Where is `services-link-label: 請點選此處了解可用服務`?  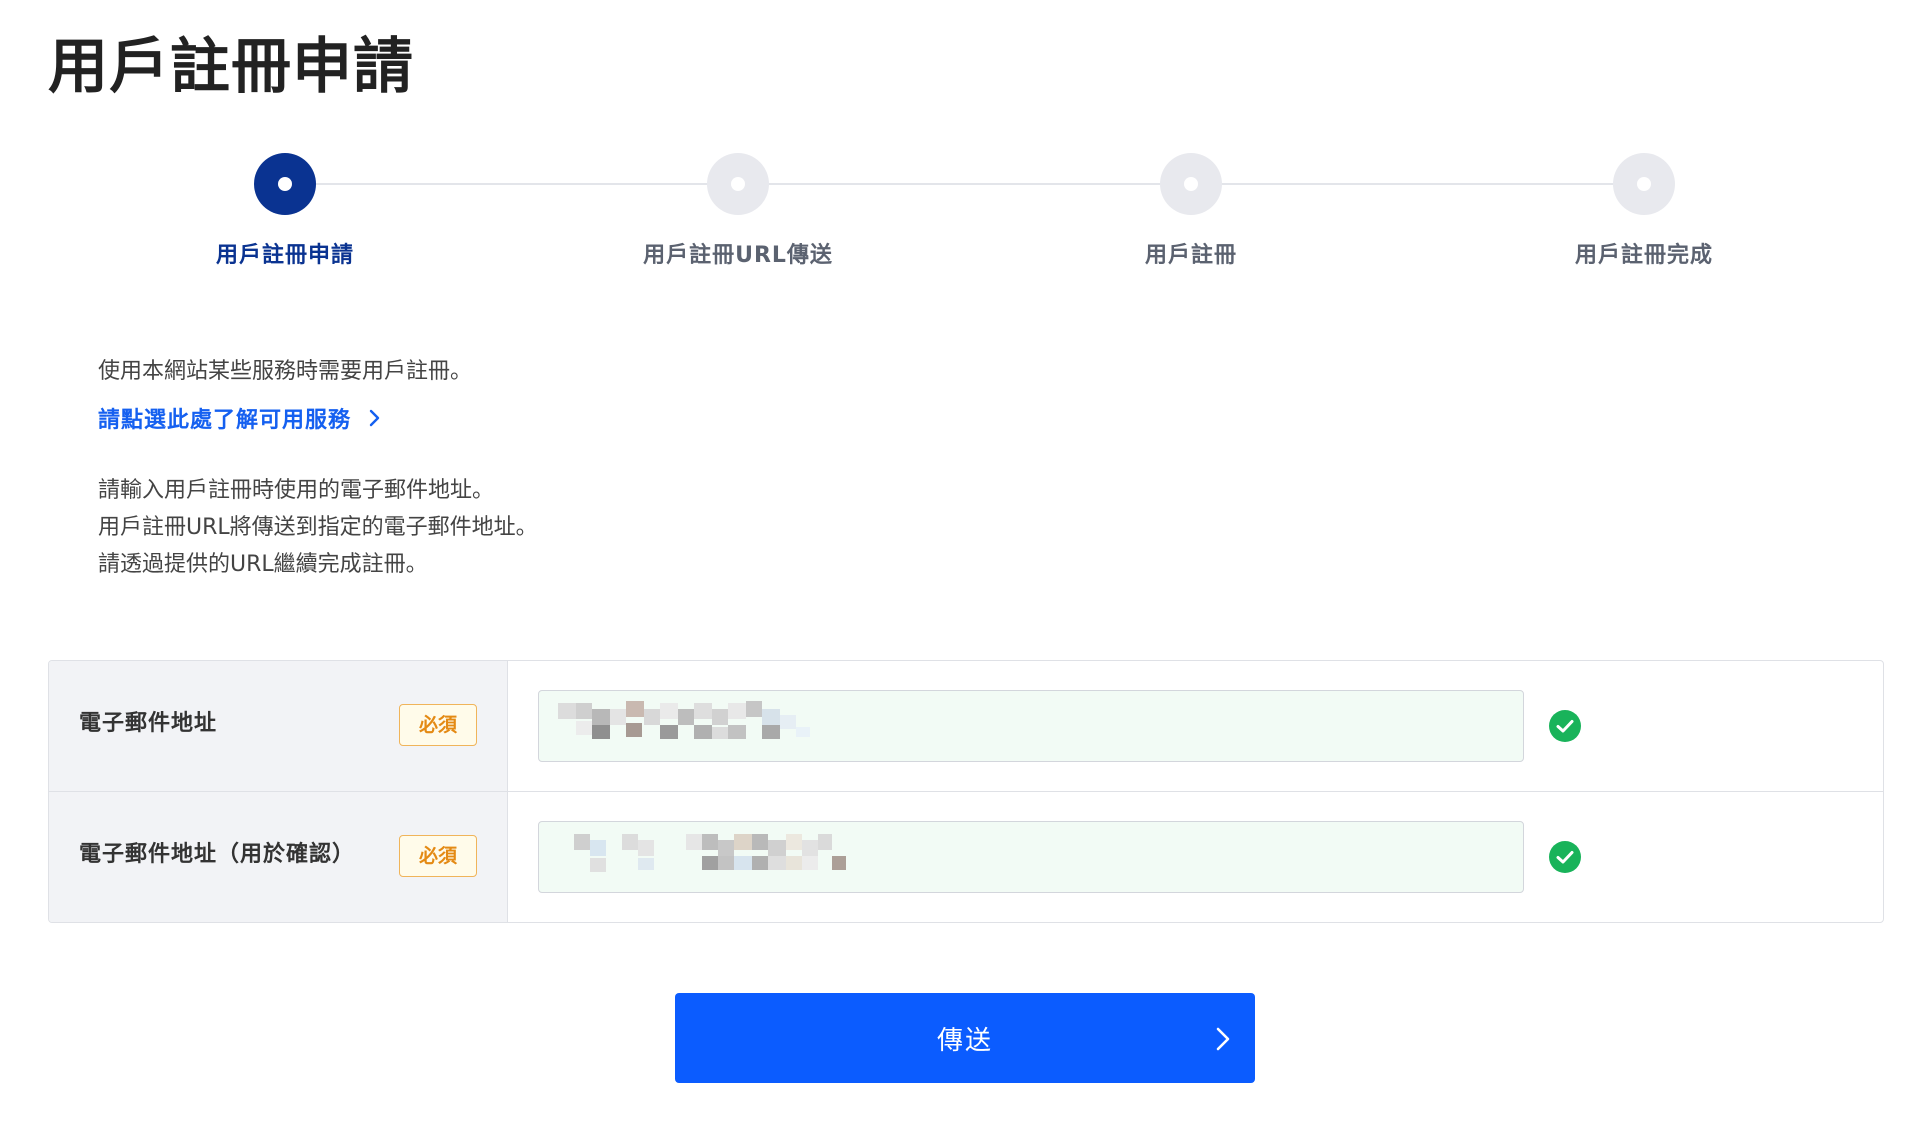 services-link-label: 請點選此處了解可用服務 is located at coordinates (225, 420).